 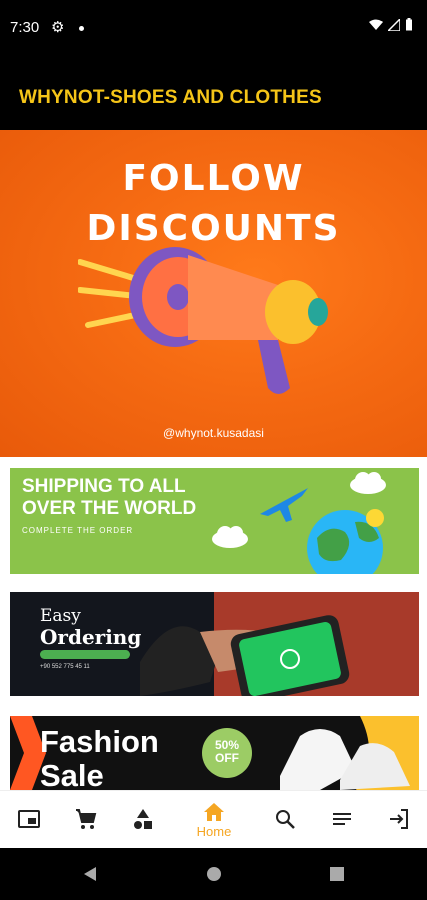 I want to click on ordering-line-2: Ordering, so click(x=91, y=637).